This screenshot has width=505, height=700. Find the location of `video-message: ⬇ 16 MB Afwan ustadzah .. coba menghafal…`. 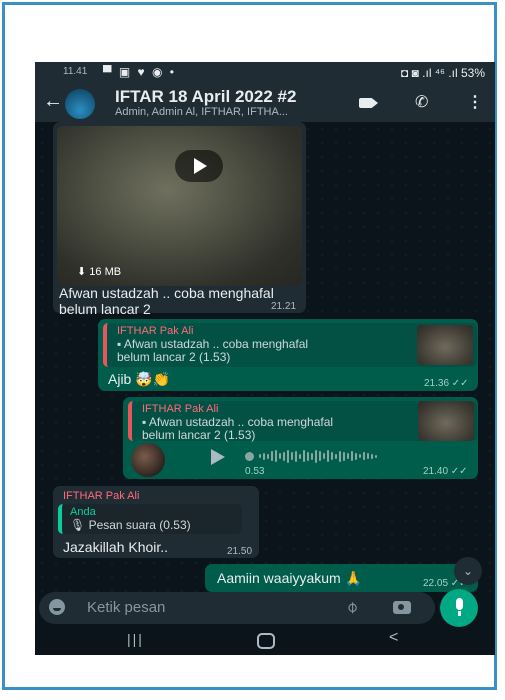

video-message: ⬇ 16 MB Afwan ustadzah .. coba menghafal… is located at coordinates (179, 219).